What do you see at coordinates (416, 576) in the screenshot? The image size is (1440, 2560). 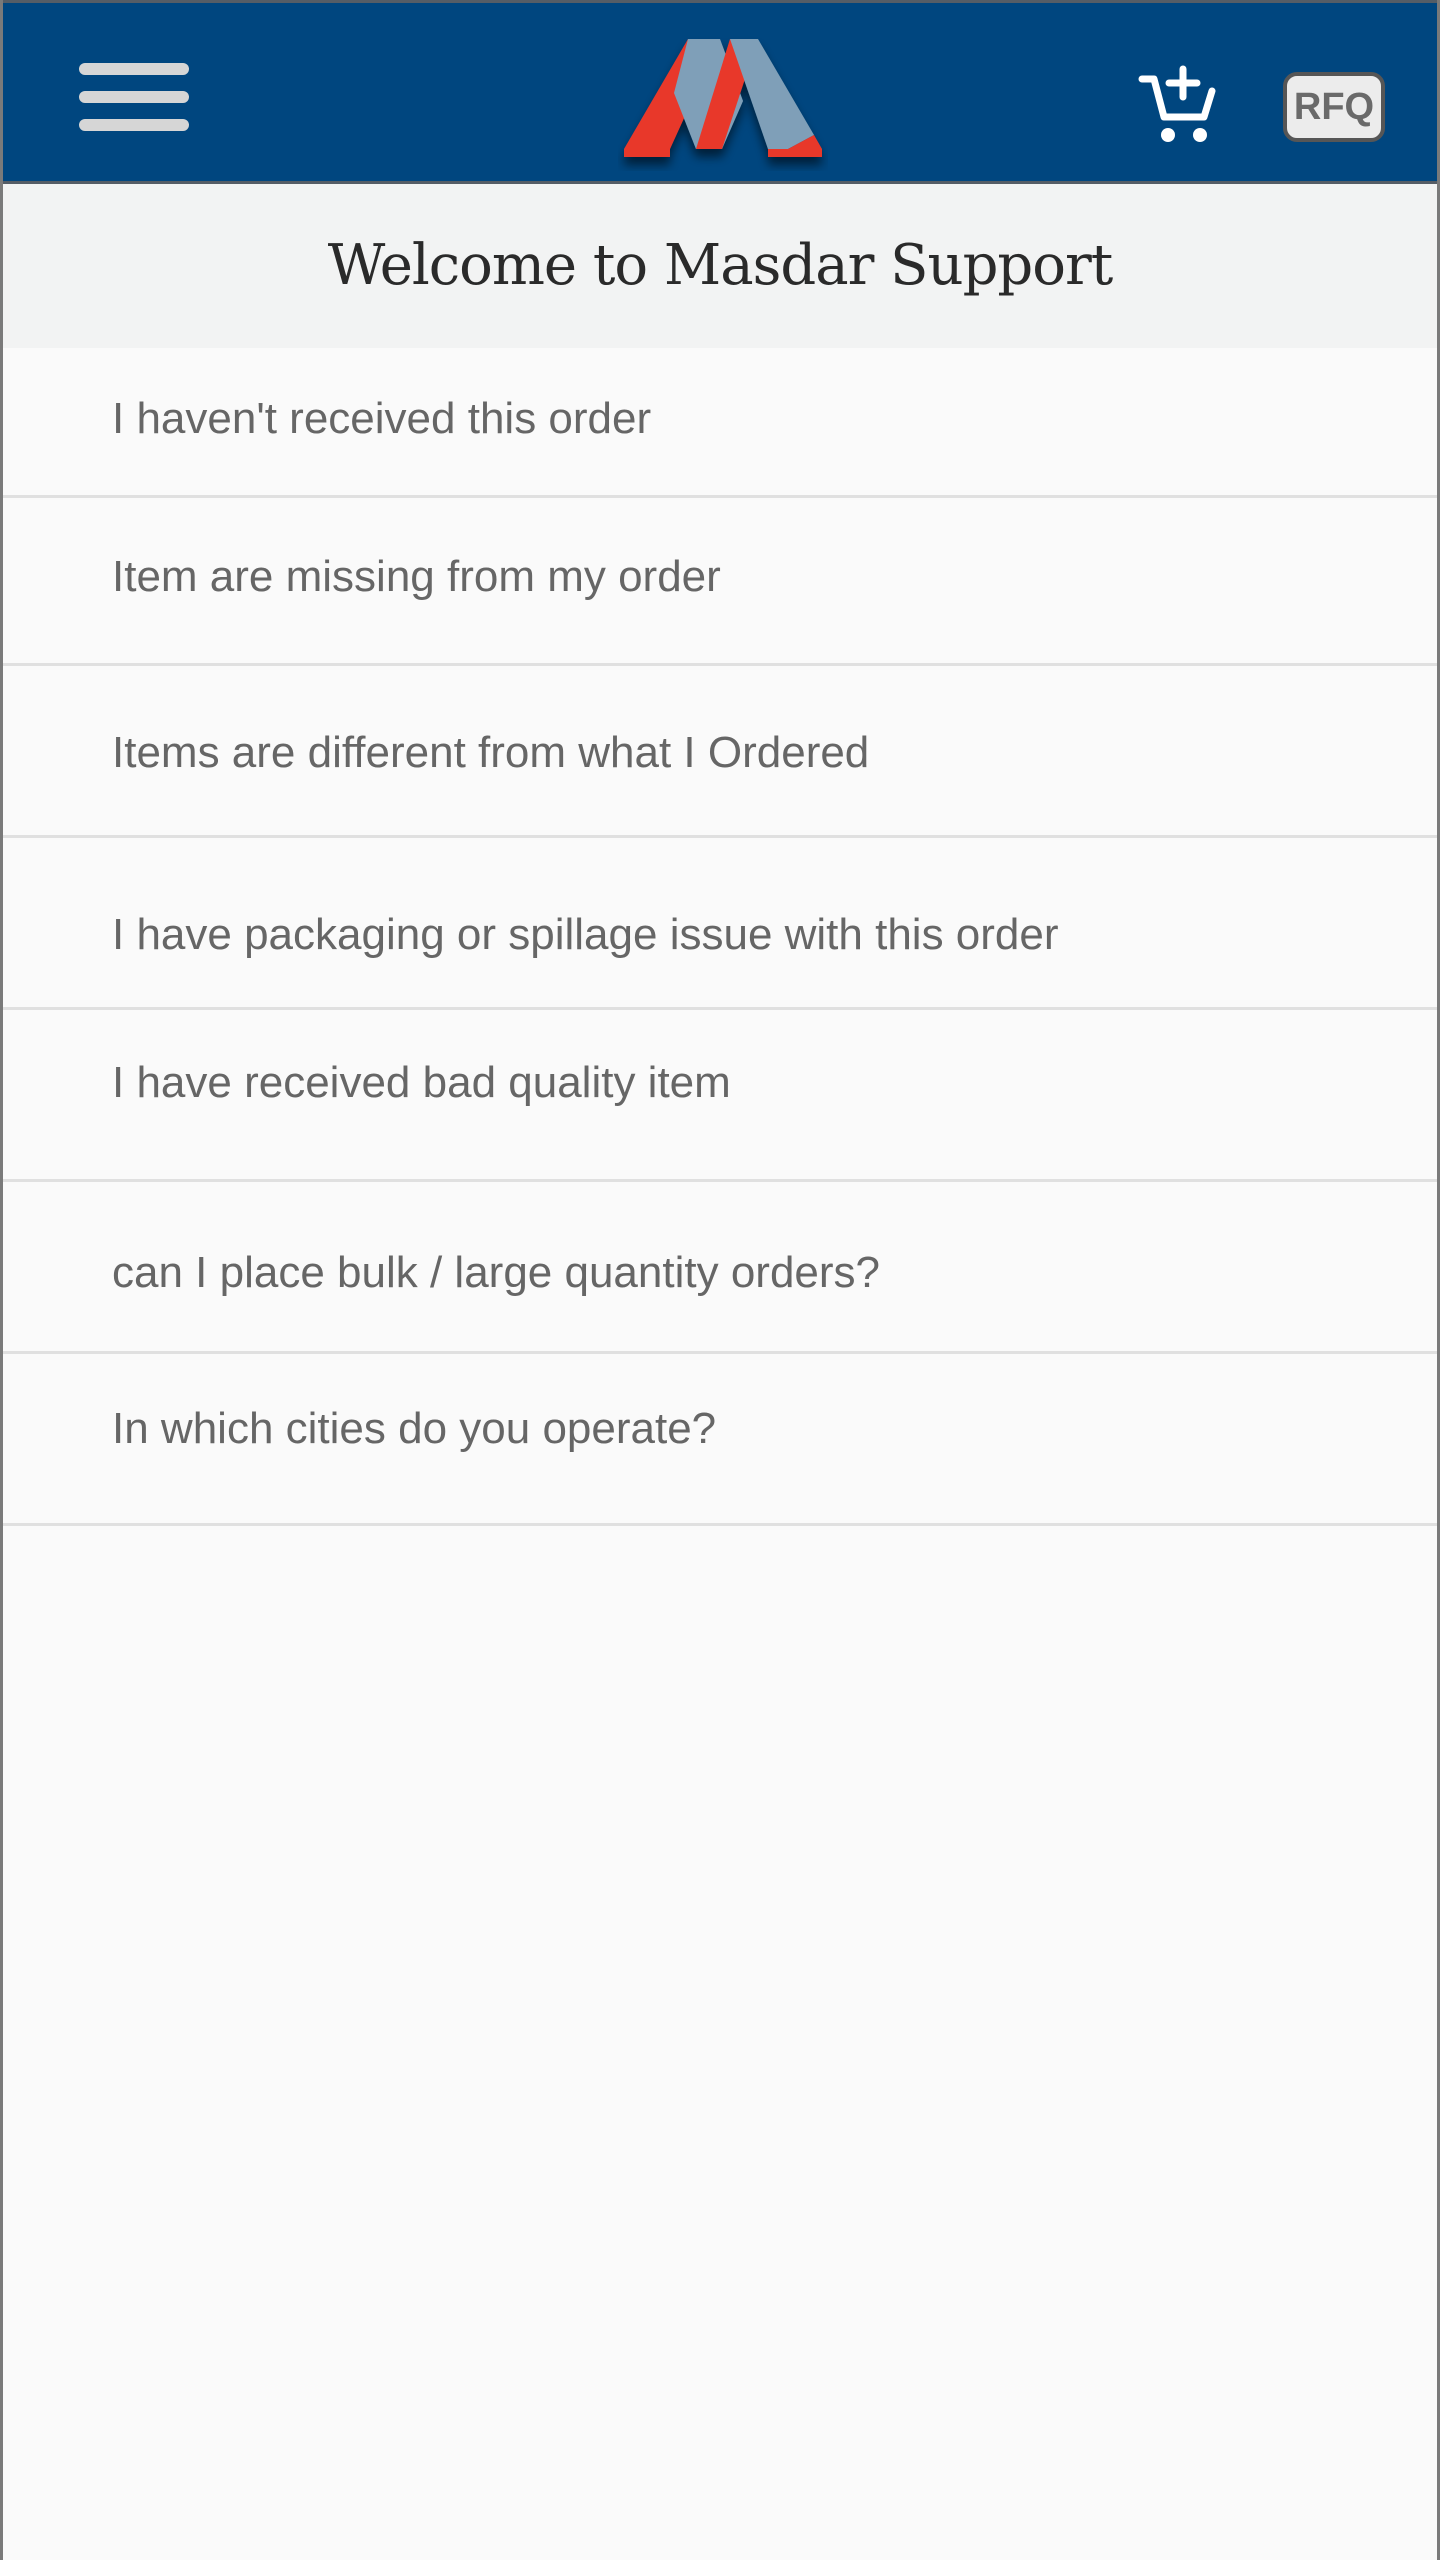 I see `support-item-label: Item are missing from my order` at bounding box center [416, 576].